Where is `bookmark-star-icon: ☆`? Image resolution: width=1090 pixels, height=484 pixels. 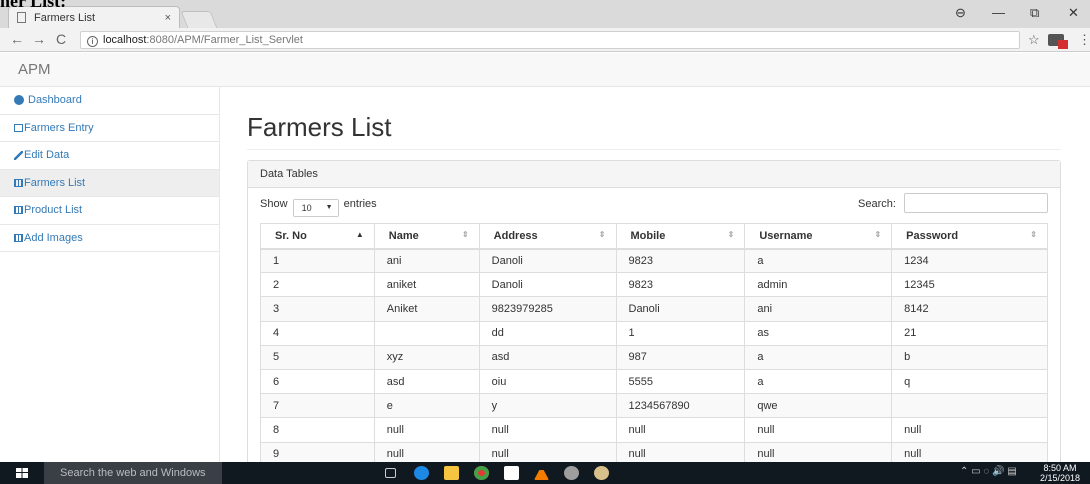 bookmark-star-icon: ☆ is located at coordinates (1034, 40).